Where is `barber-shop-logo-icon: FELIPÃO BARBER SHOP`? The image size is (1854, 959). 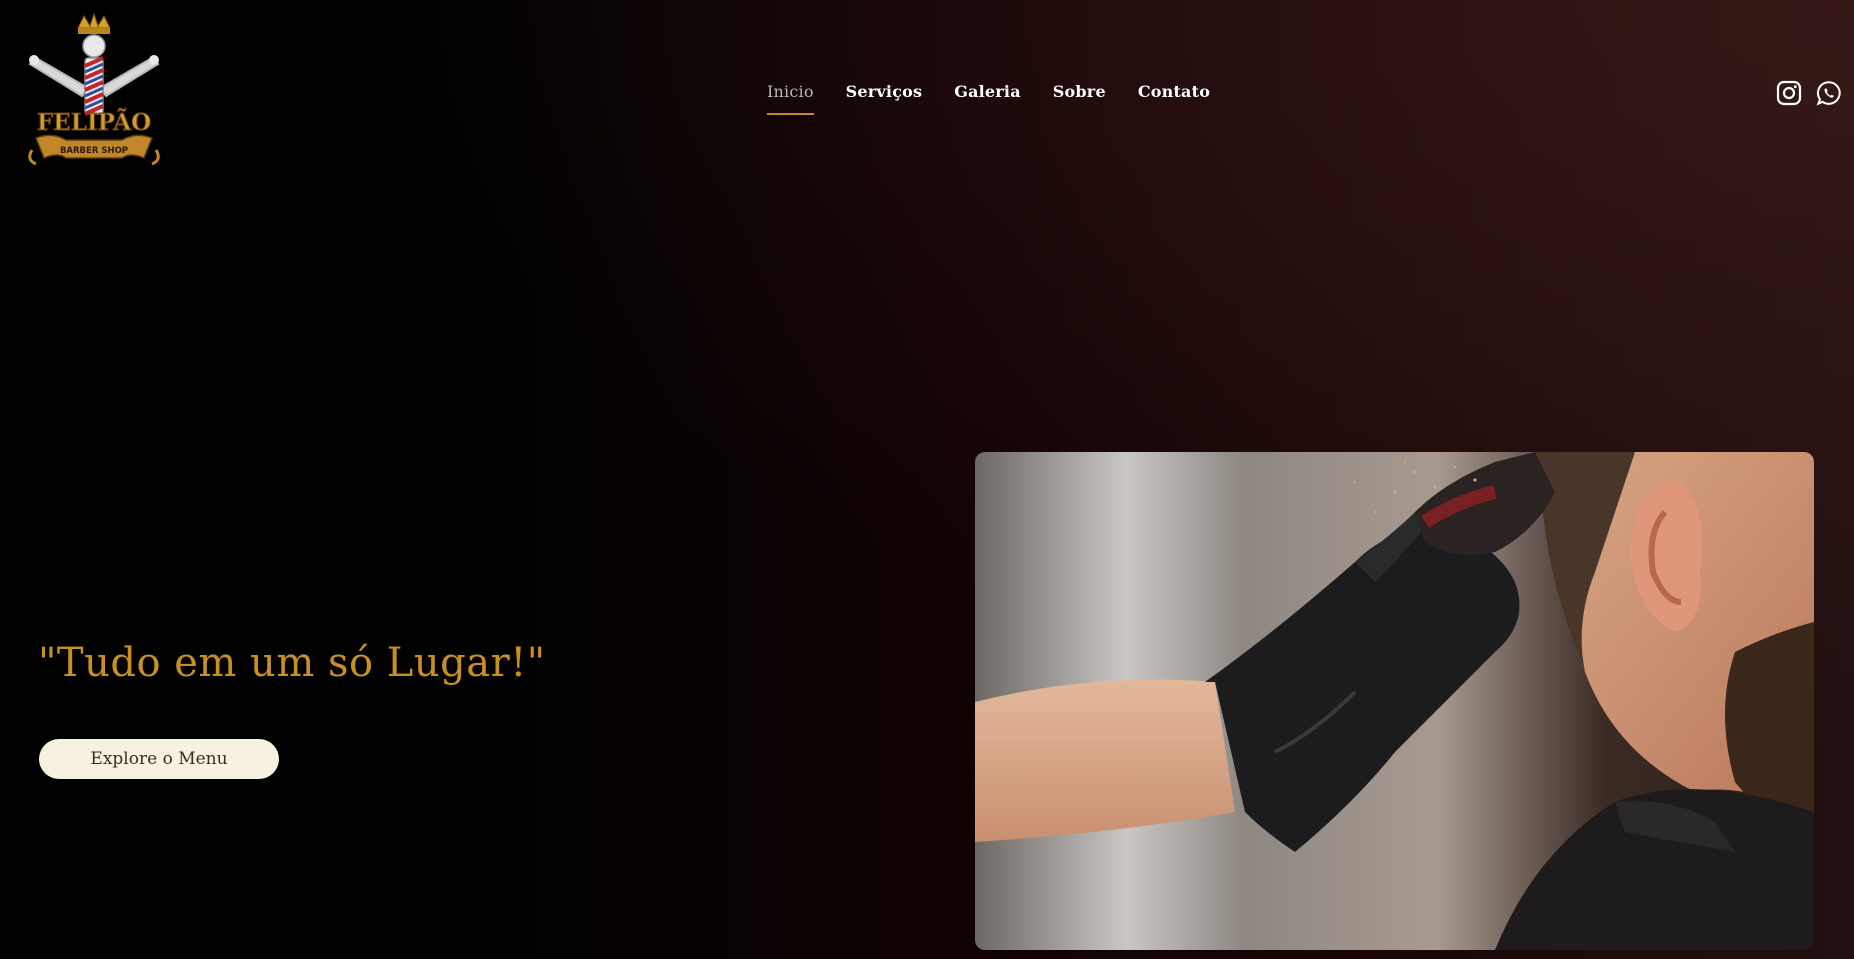 barber-shop-logo-icon: FELIPÃO BARBER SHOP is located at coordinates (94, 89).